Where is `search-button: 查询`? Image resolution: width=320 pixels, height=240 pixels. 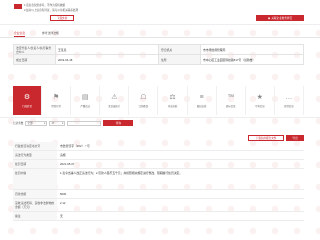
search-button: 查询 is located at coordinates (118, 123).